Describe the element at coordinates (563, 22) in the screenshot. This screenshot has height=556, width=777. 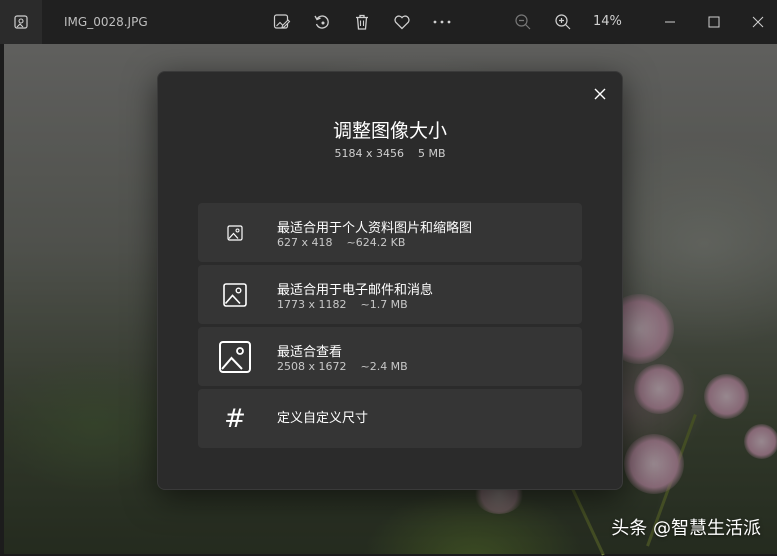
I see `zoom-in-icon` at that location.